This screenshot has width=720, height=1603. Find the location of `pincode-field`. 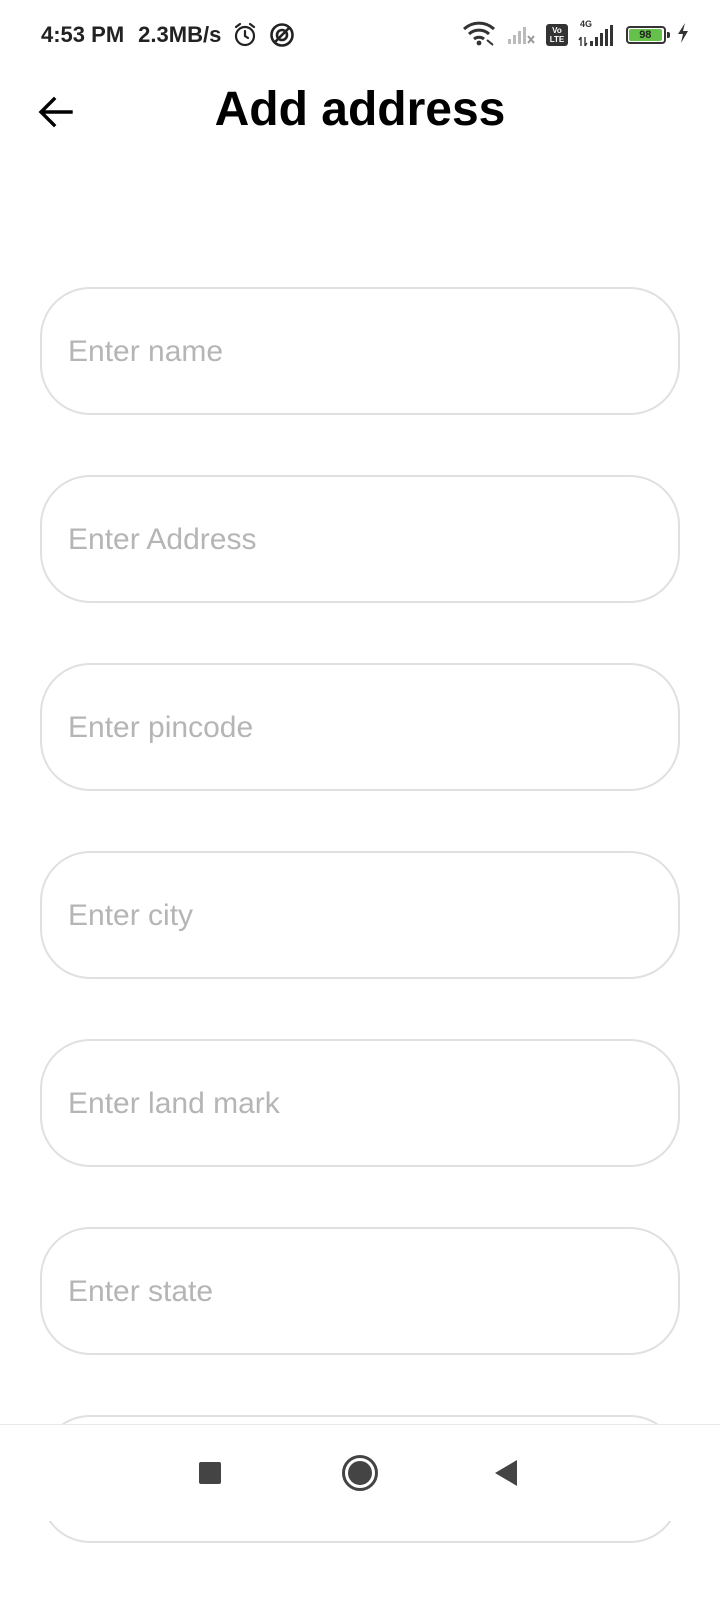

pincode-field is located at coordinates (360, 727).